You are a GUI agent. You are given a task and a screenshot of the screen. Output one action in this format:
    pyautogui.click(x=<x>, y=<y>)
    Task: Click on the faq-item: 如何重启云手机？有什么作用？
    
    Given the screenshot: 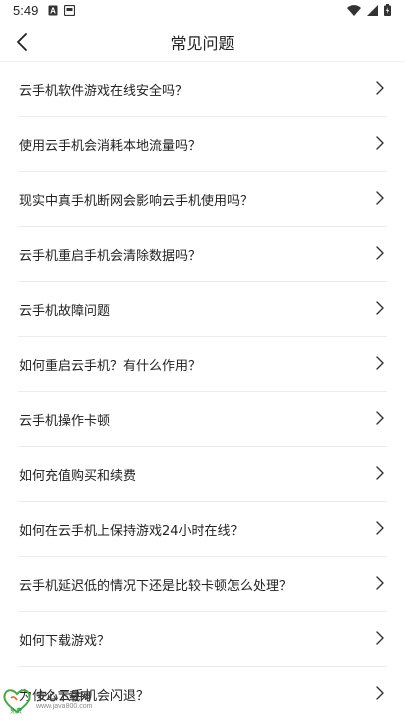 What is the action you would take?
    pyautogui.click(x=202, y=364)
    